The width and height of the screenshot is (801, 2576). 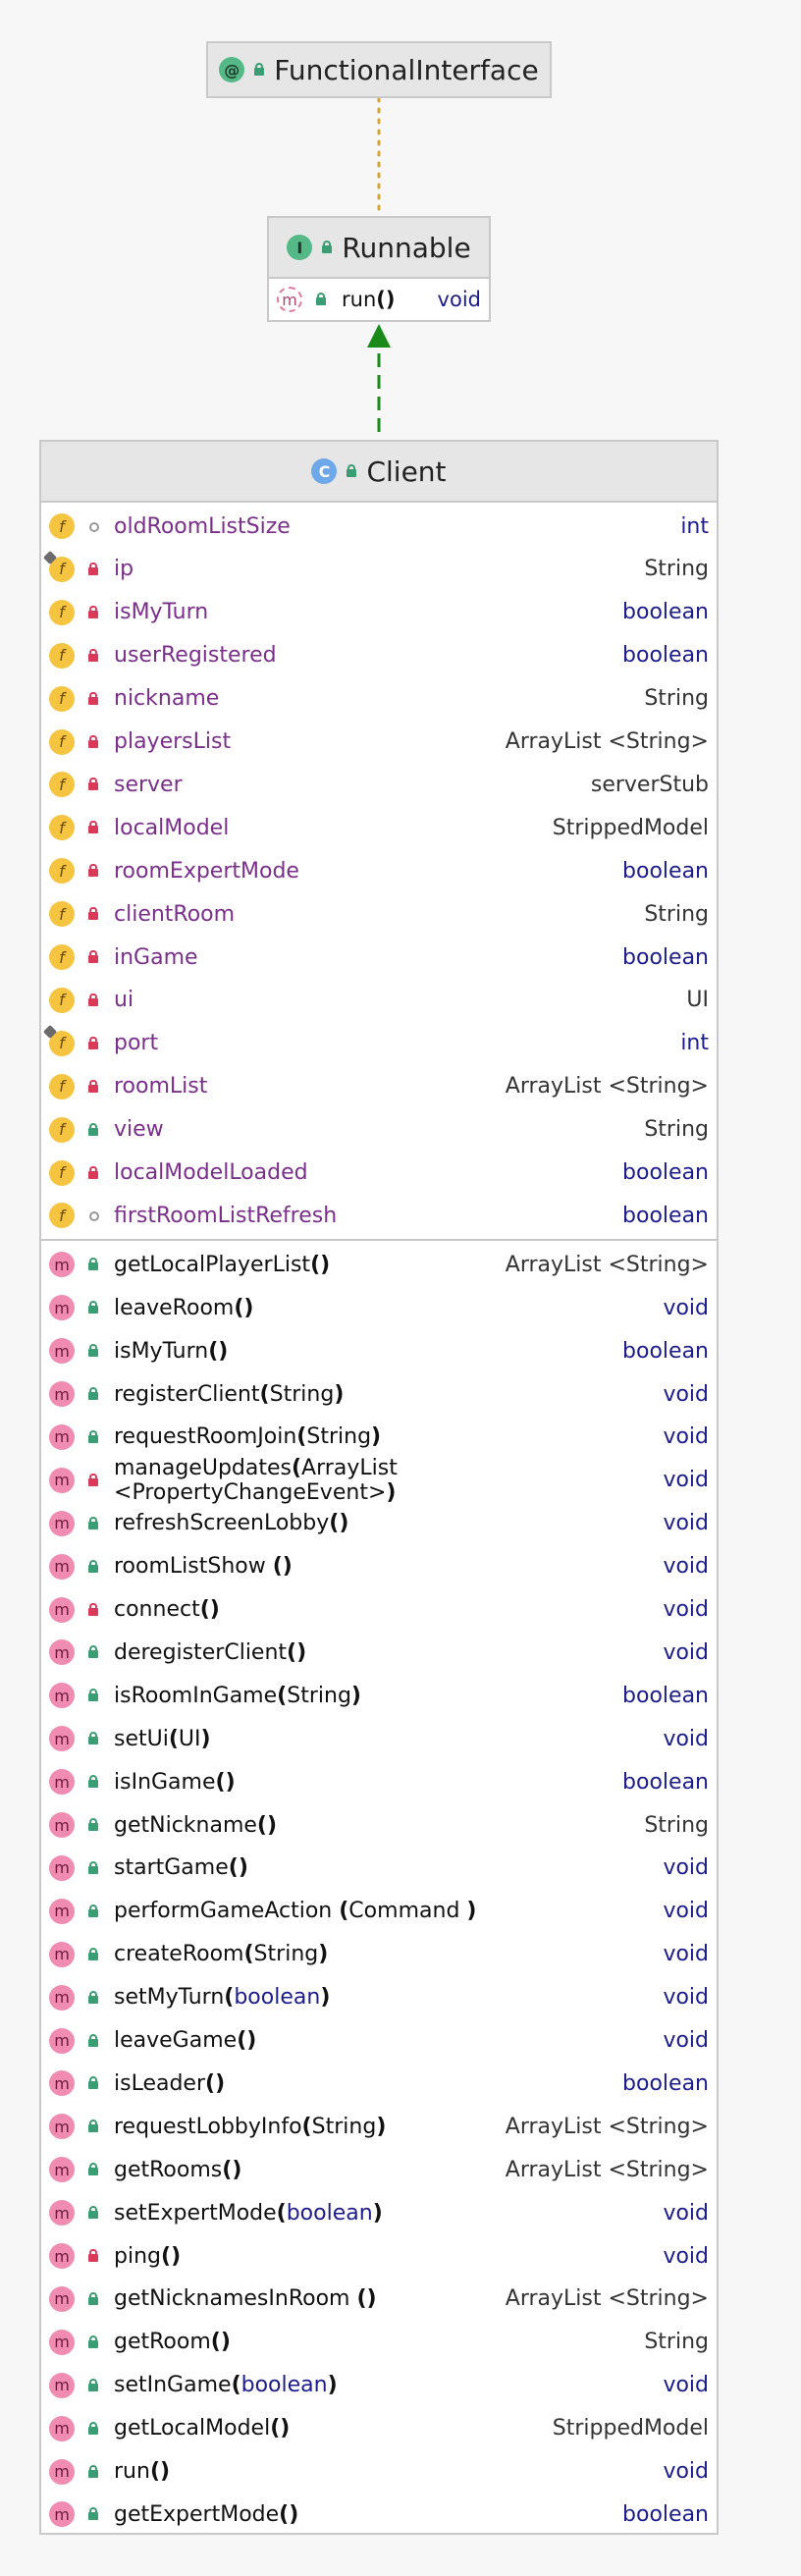 What do you see at coordinates (379, 1307) in the screenshot?
I see `method-row: m leaveRoom() void` at bounding box center [379, 1307].